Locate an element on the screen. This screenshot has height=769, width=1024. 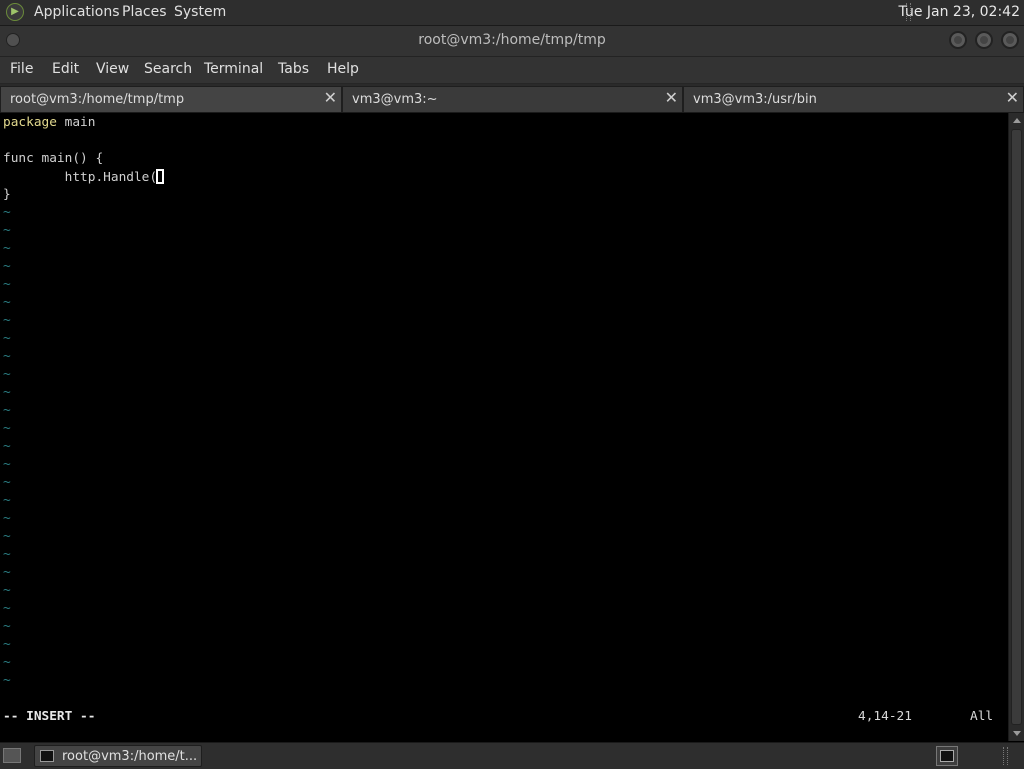
tab-root-home-tmp: root@vm3:/home/tmp/tmp ✕ is located at coordinates (171, 99).